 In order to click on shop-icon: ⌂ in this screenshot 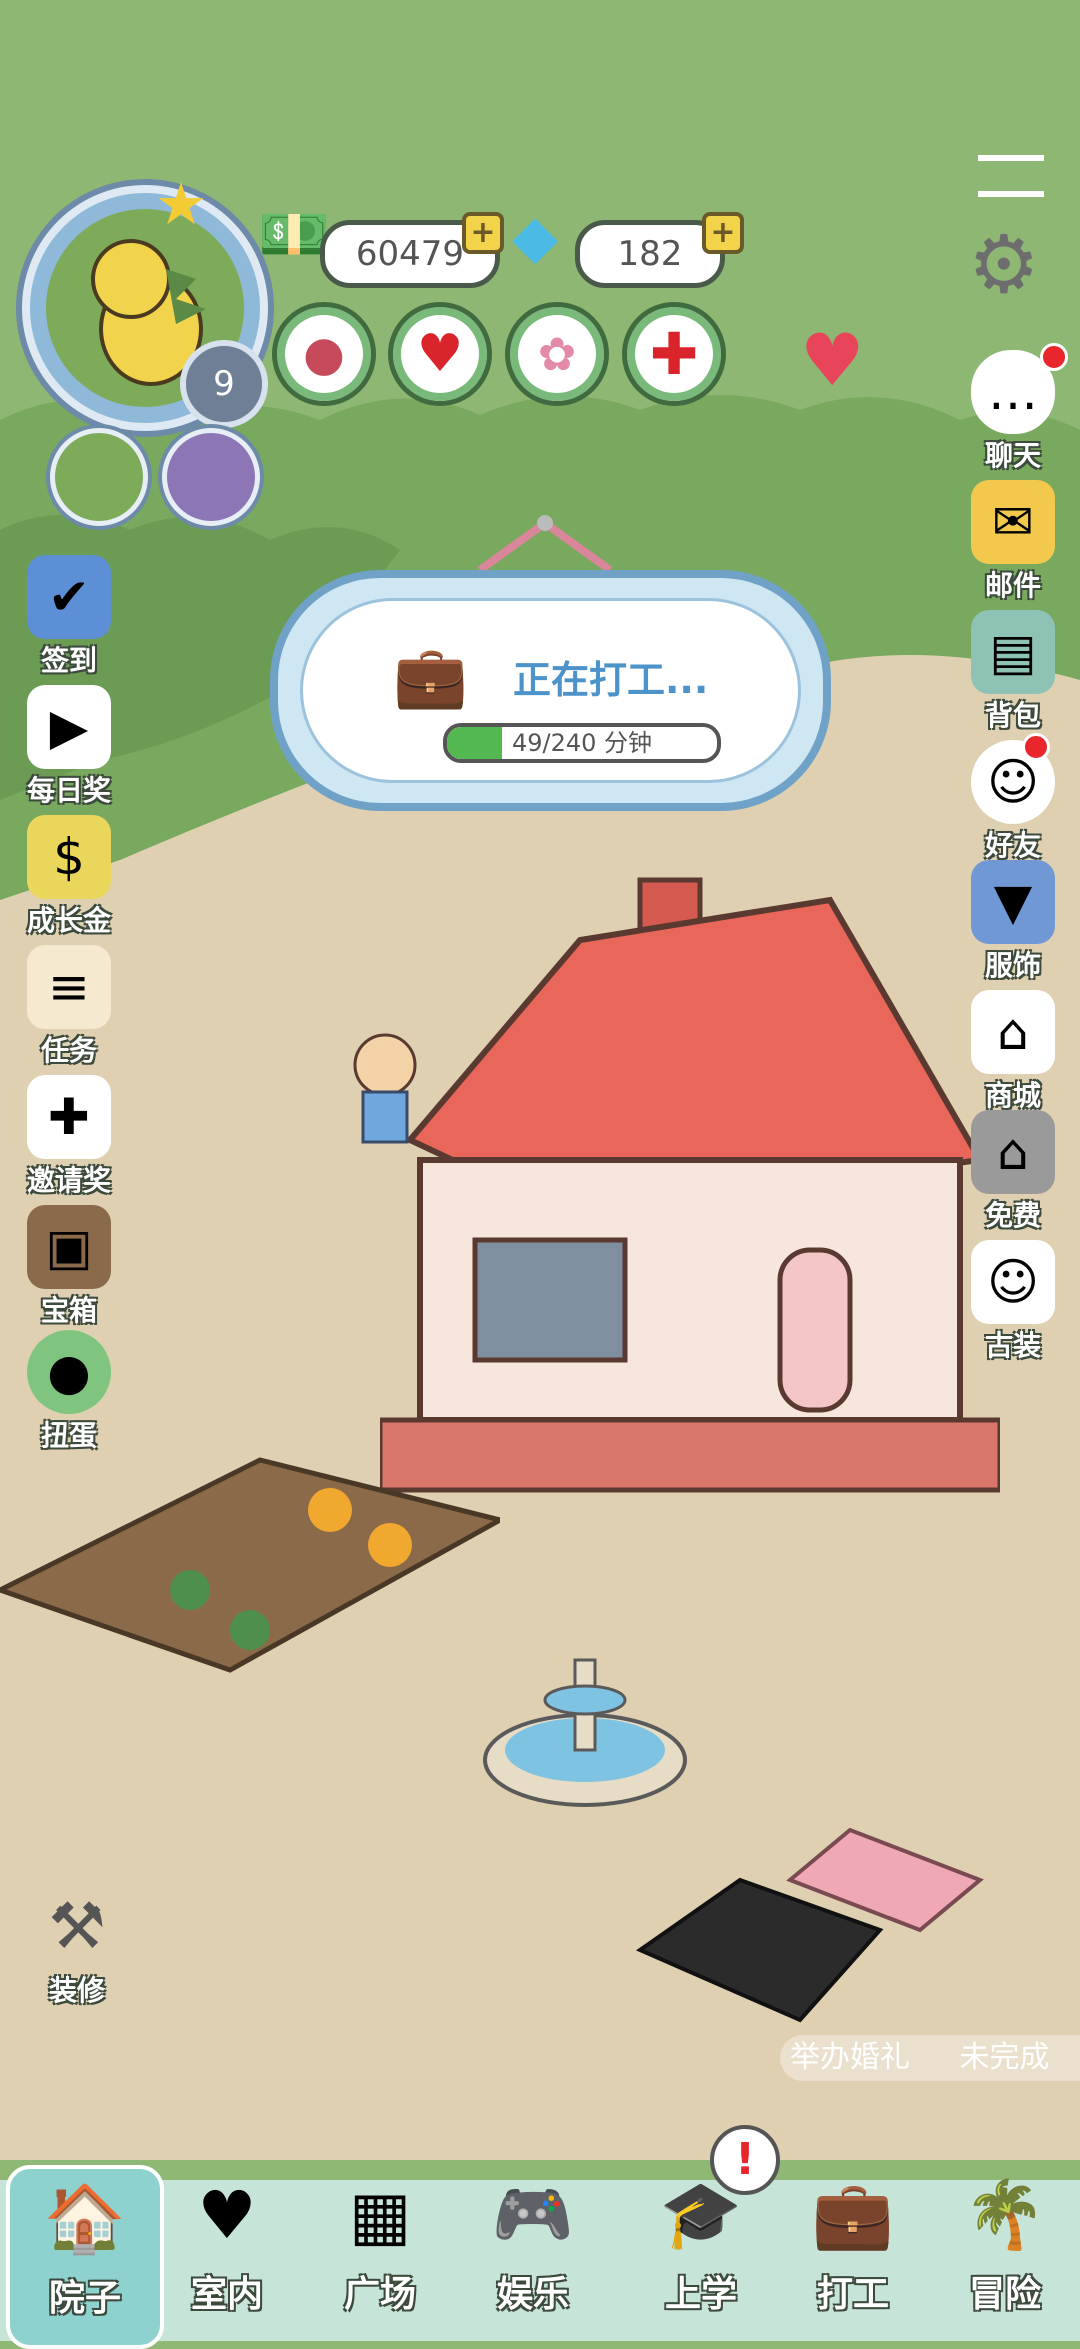, I will do `click(1013, 1032)`.